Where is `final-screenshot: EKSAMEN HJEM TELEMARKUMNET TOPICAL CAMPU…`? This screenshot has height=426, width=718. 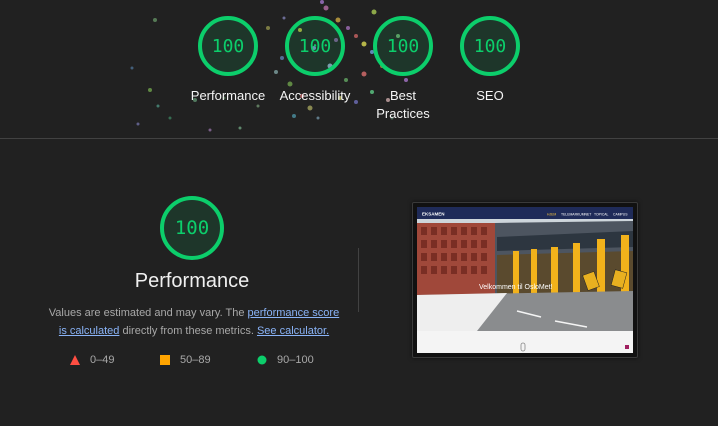 final-screenshot: EKSAMEN HJEM TELEMARKUMNET TOPICAL CAMPU… is located at coordinates (525, 280).